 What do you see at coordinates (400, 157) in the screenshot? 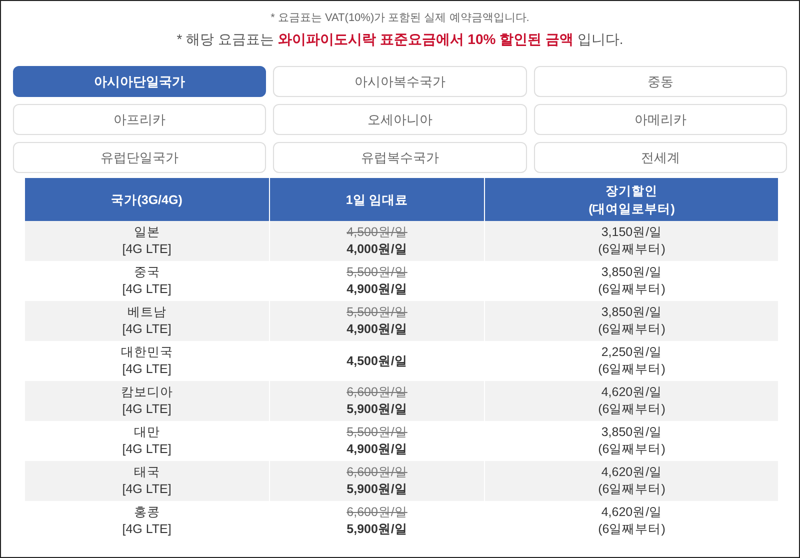
I see `region-tab: 유럽복수국가` at bounding box center [400, 157].